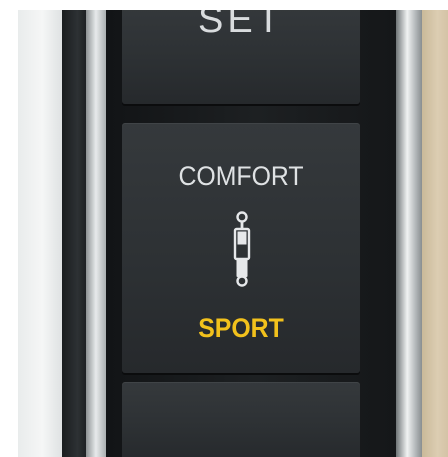 Image resolution: width=448 pixels, height=457 pixels. What do you see at coordinates (410, 233) in the screenshot?
I see `chrome-trim-right` at bounding box center [410, 233].